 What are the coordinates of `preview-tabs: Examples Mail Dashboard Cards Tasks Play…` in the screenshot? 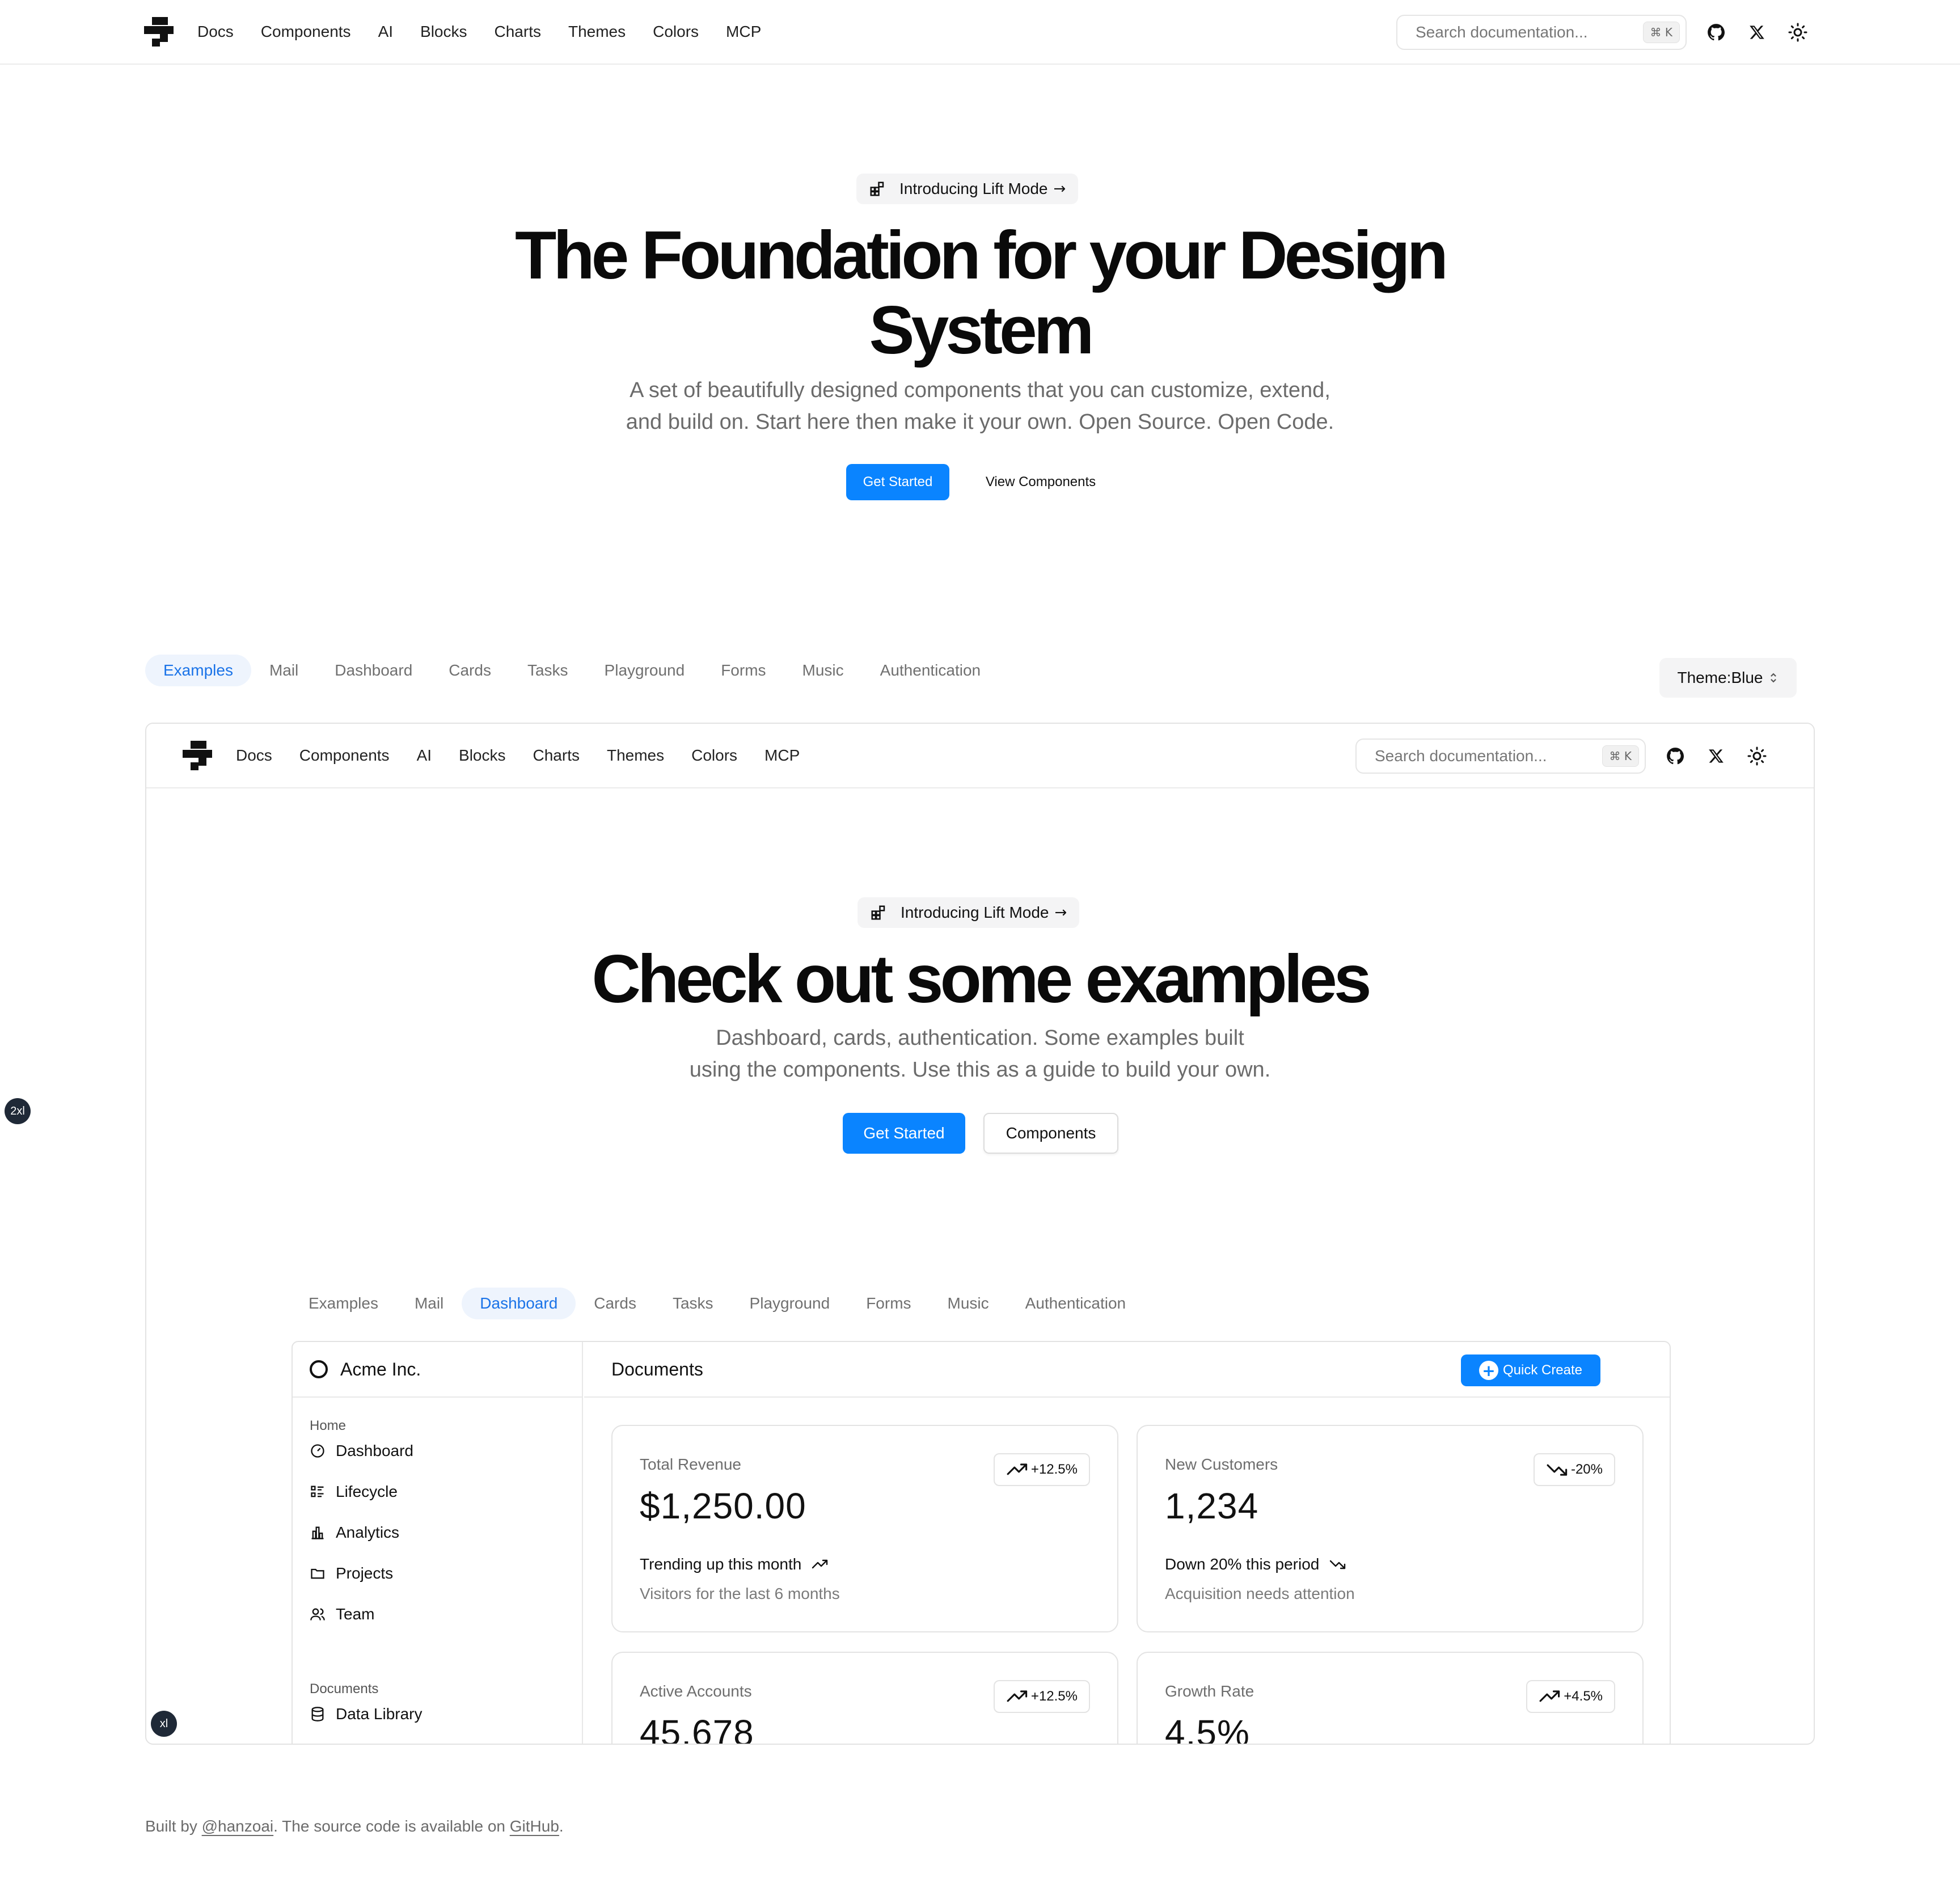 It's located at (735, 1303).